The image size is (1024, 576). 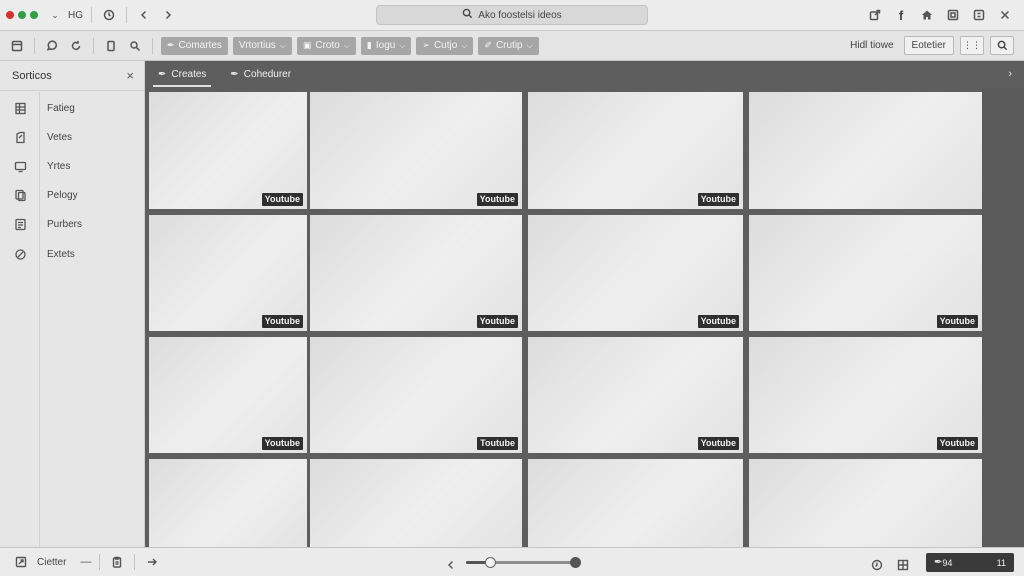 What do you see at coordinates (872, 45) in the screenshot?
I see `status-text: Hidl tiowe` at bounding box center [872, 45].